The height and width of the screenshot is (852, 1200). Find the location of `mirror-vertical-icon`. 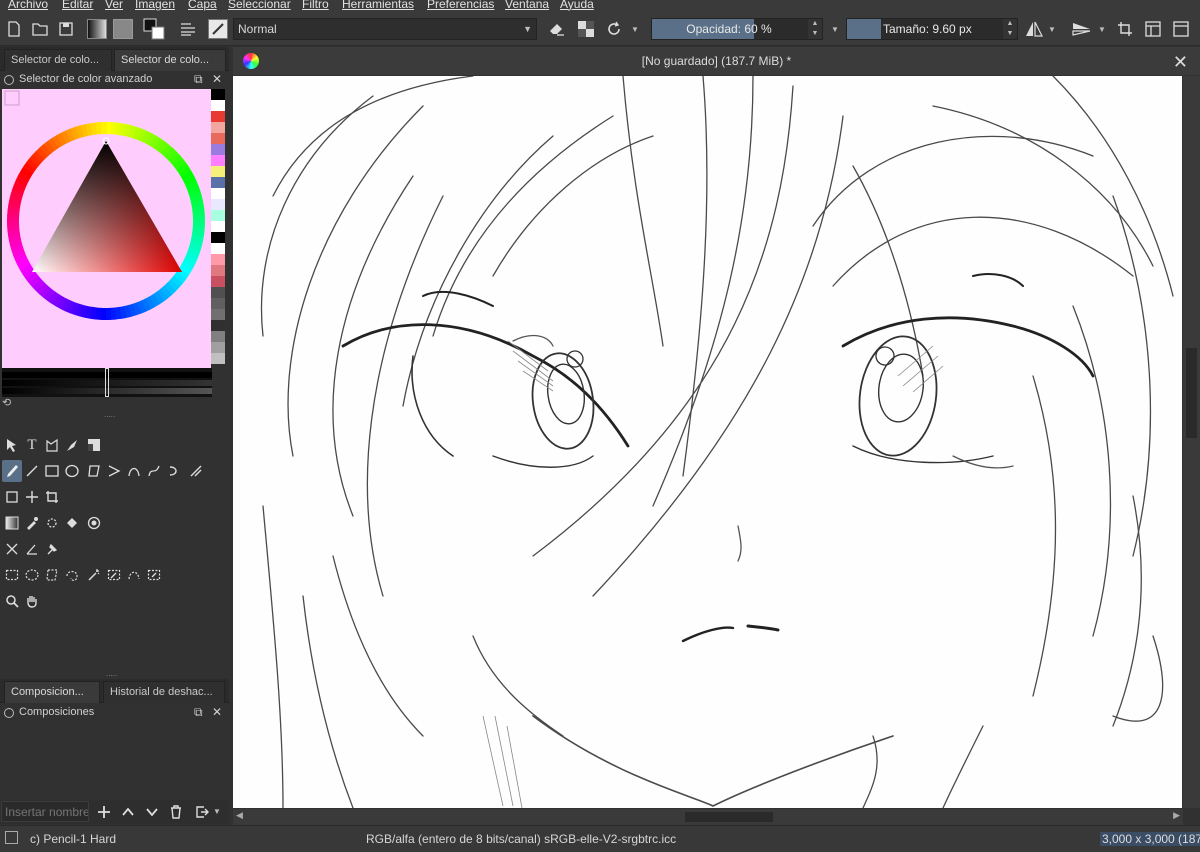

mirror-vertical-icon is located at coordinates (1082, 29).